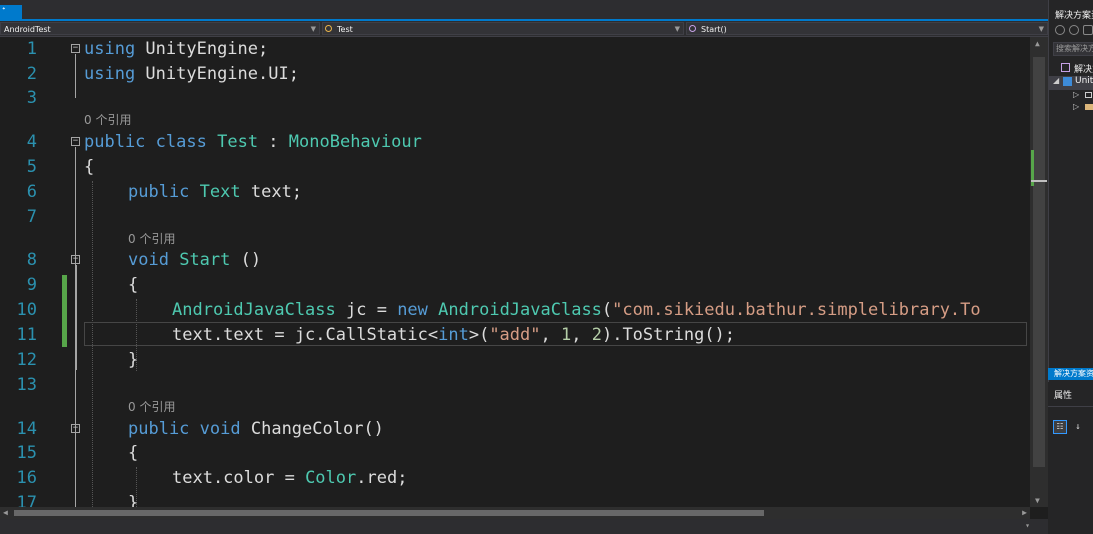 The image size is (1093, 534). What do you see at coordinates (31, 192) in the screenshot?
I see `line-number: 6` at bounding box center [31, 192].